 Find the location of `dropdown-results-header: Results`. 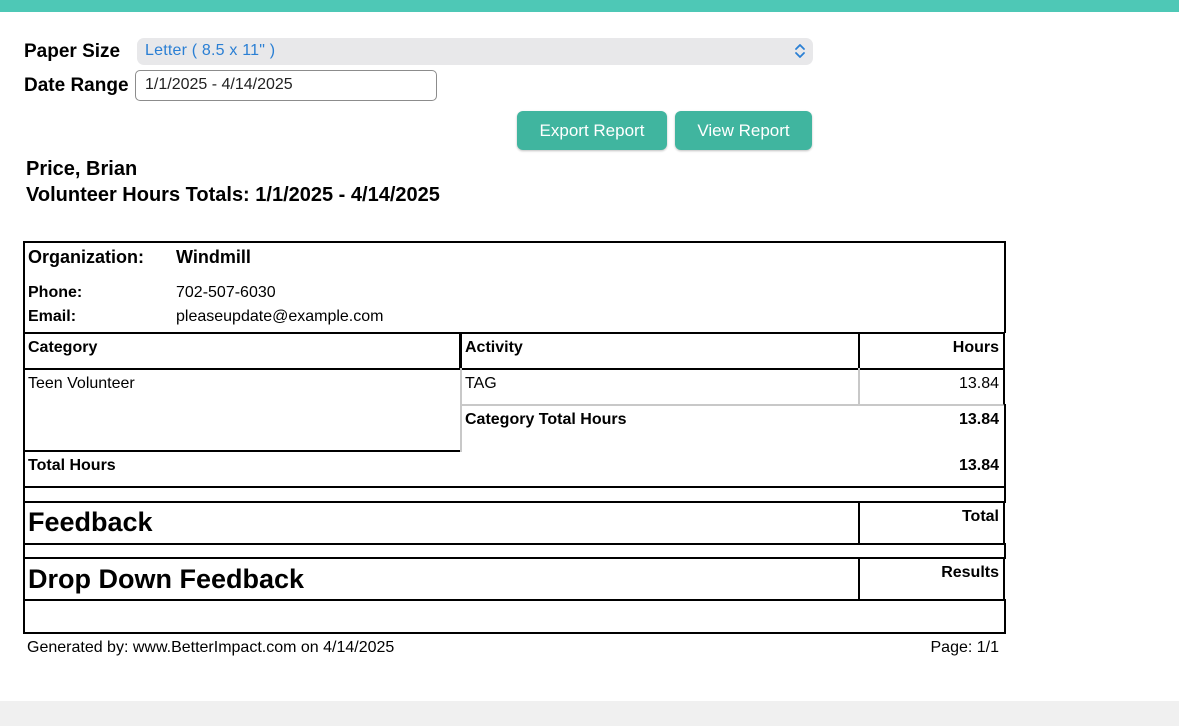

dropdown-results-header: Results is located at coordinates (970, 572).